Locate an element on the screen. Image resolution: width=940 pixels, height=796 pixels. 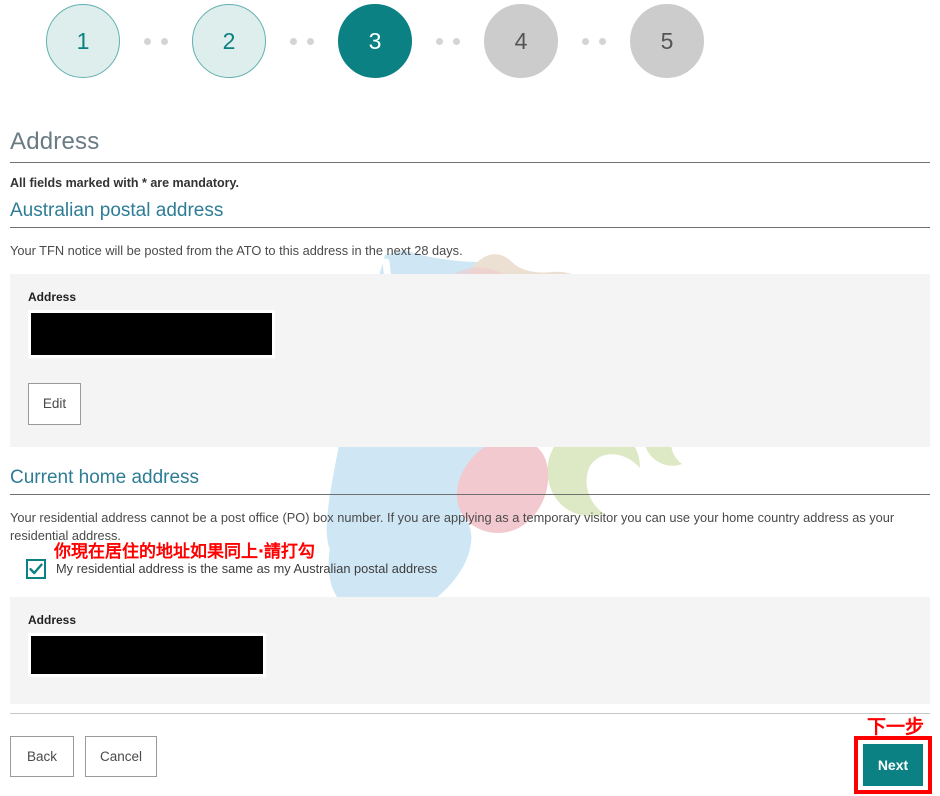
annotation-next-chinese: 下一步 is located at coordinates (895, 727).